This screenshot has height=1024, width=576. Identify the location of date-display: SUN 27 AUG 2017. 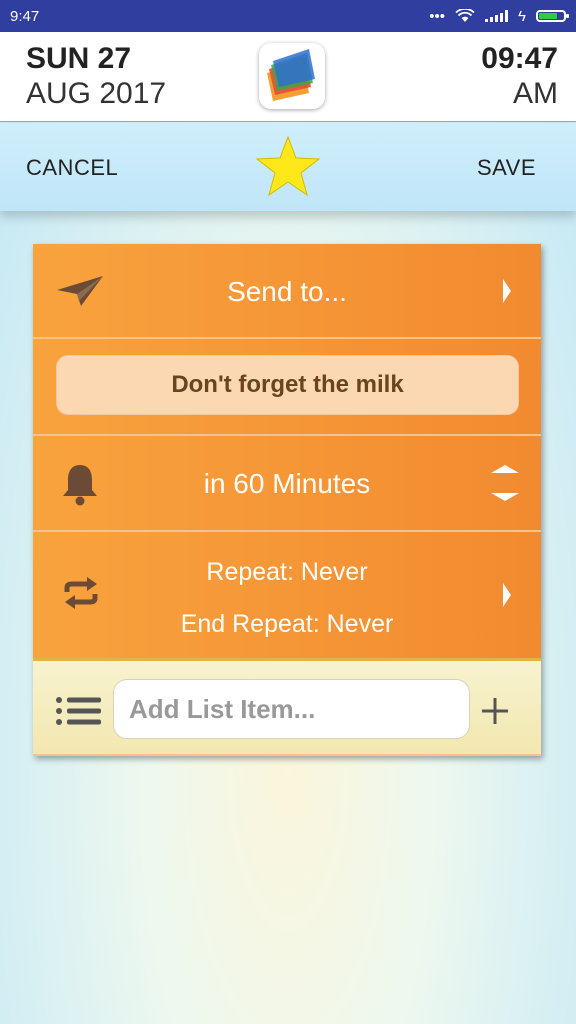
(96, 77).